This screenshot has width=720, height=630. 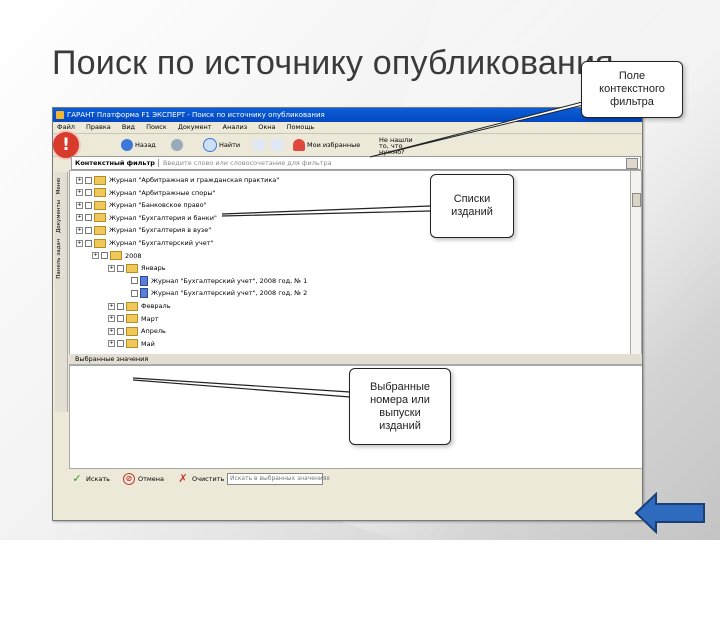 I want to click on tree-row: + Журнал "Банковское право", so click(x=141, y=205).